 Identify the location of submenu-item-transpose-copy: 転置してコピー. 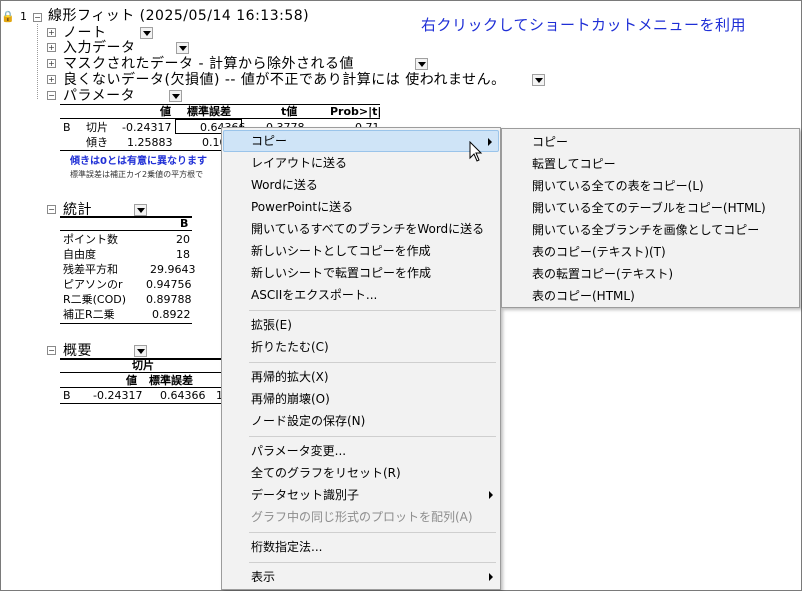
(650, 164).